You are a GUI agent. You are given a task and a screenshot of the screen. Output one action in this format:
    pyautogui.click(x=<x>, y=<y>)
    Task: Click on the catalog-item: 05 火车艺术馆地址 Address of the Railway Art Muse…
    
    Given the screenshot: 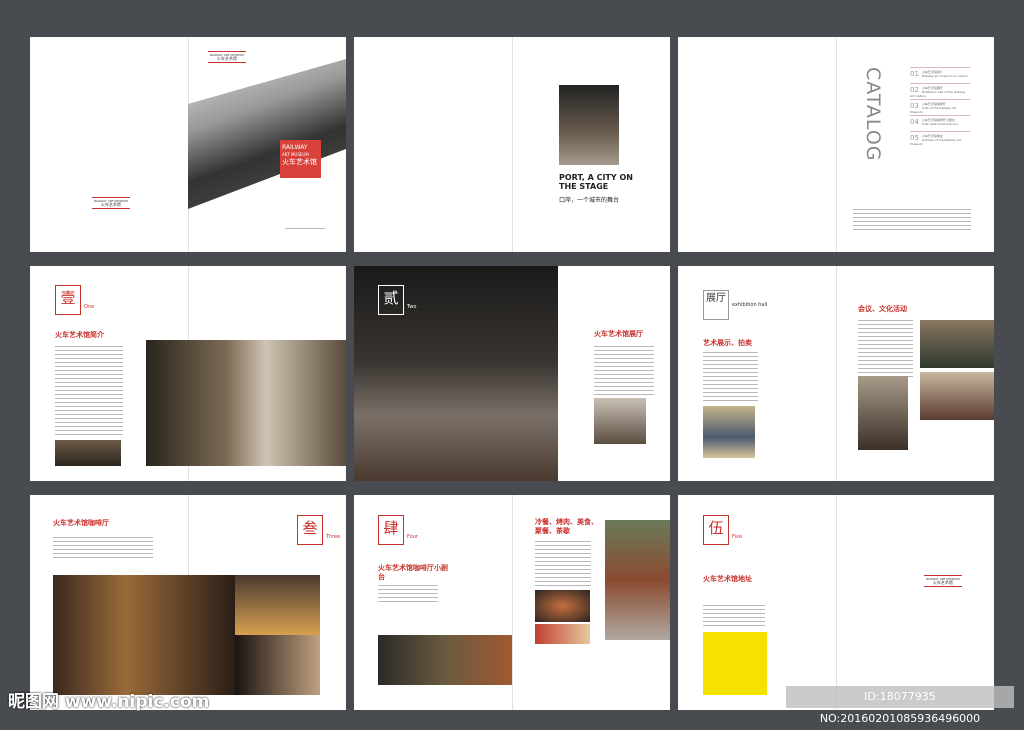 What is the action you would take?
    pyautogui.click(x=940, y=138)
    